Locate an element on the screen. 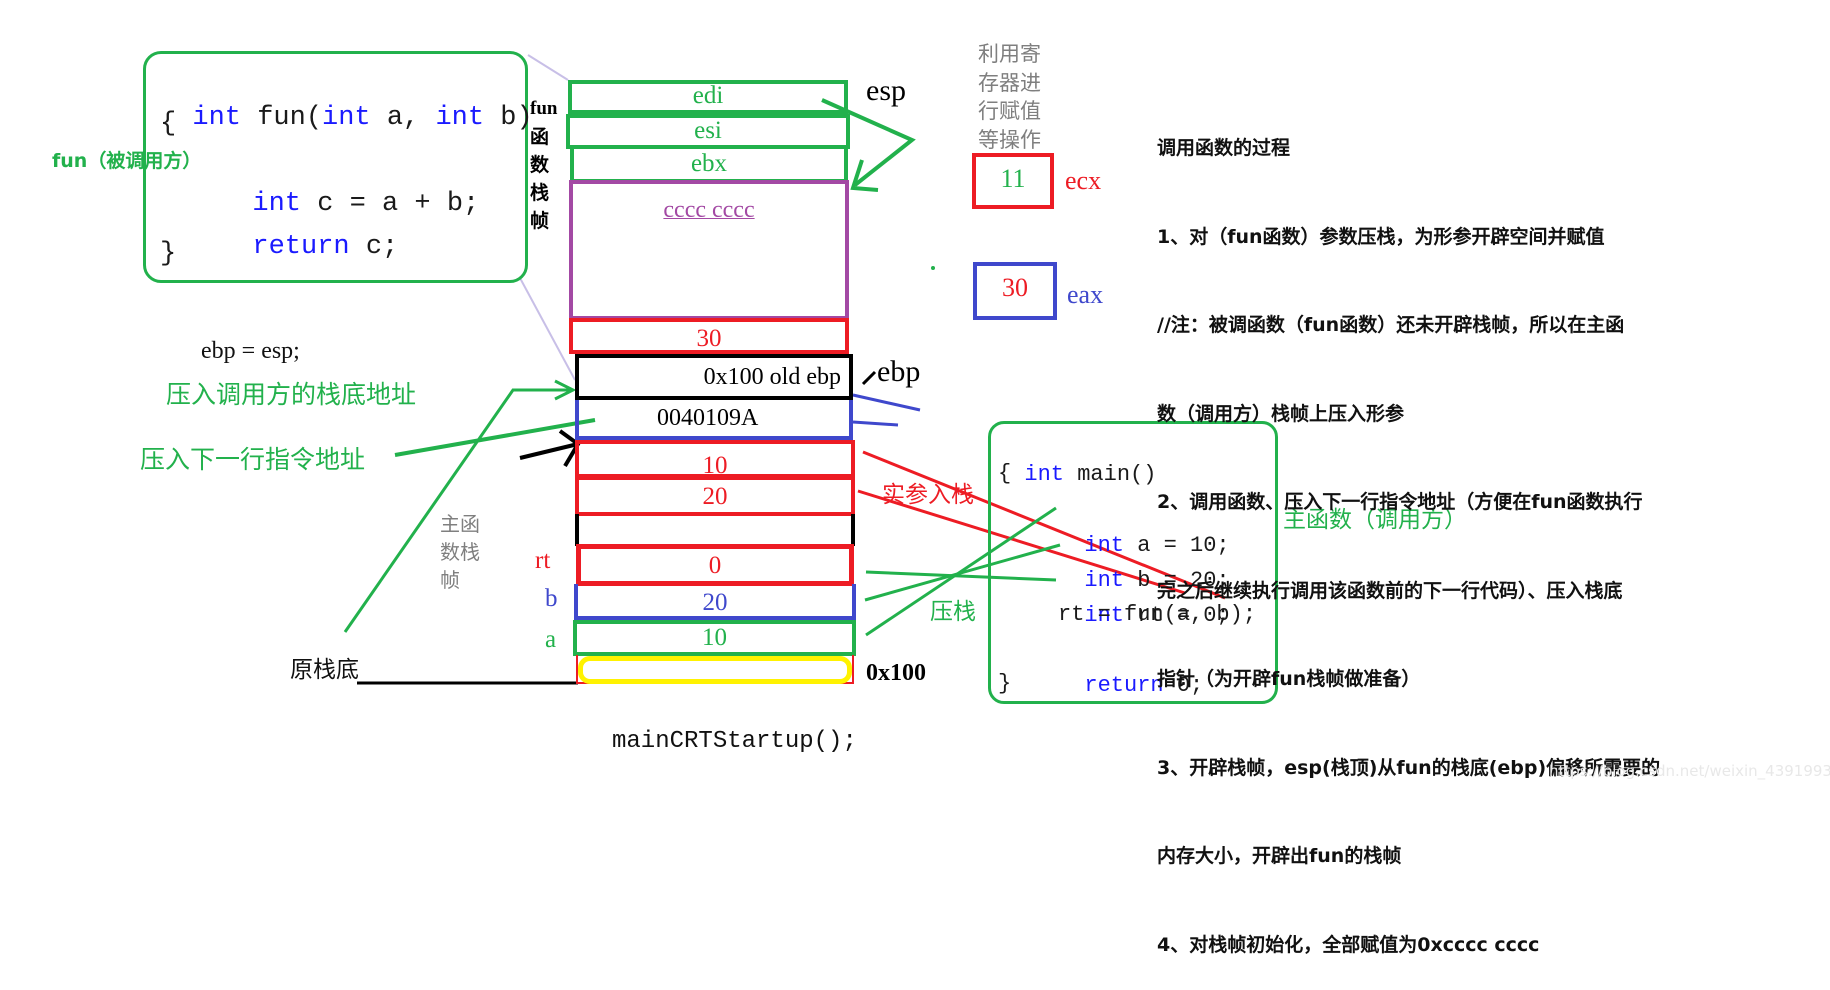  var-label-a: a is located at coordinates (551, 639).